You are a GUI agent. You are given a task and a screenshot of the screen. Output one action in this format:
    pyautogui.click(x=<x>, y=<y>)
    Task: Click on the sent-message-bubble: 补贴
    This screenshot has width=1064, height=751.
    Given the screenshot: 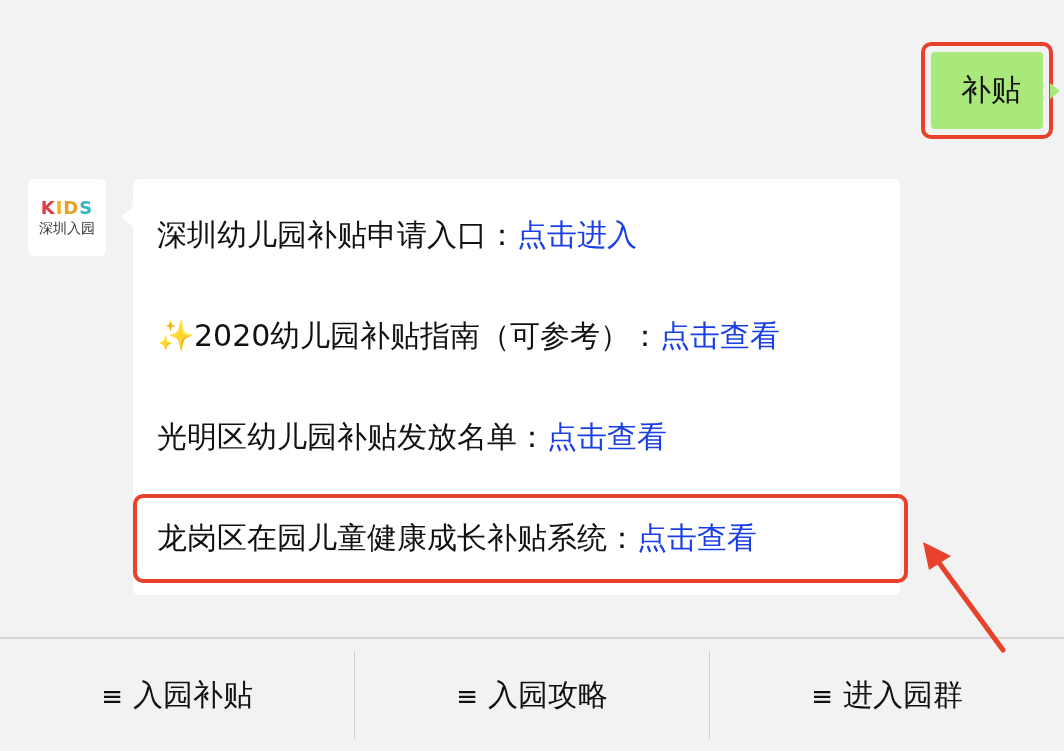 What is the action you would take?
    pyautogui.click(x=987, y=90)
    